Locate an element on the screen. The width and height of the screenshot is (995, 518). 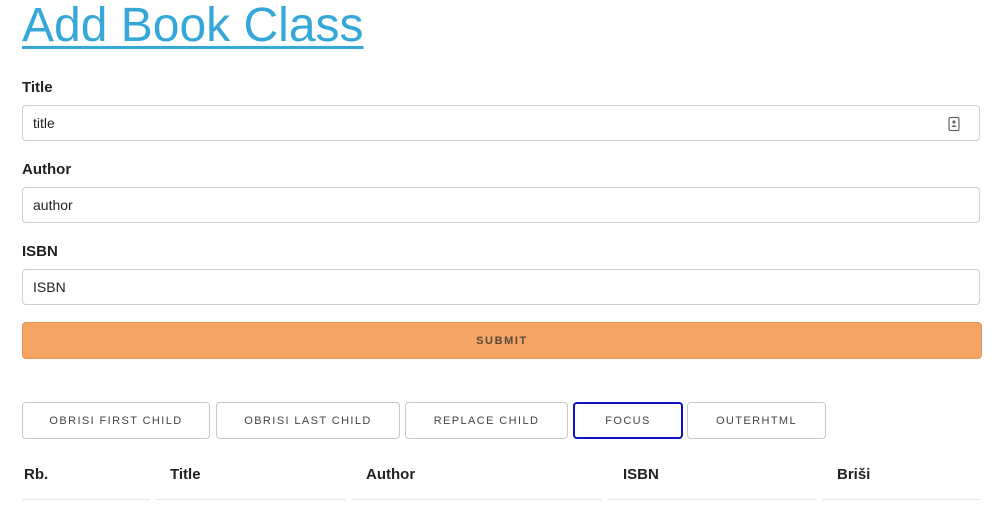
contact-card-icon is located at coordinates (954, 124).